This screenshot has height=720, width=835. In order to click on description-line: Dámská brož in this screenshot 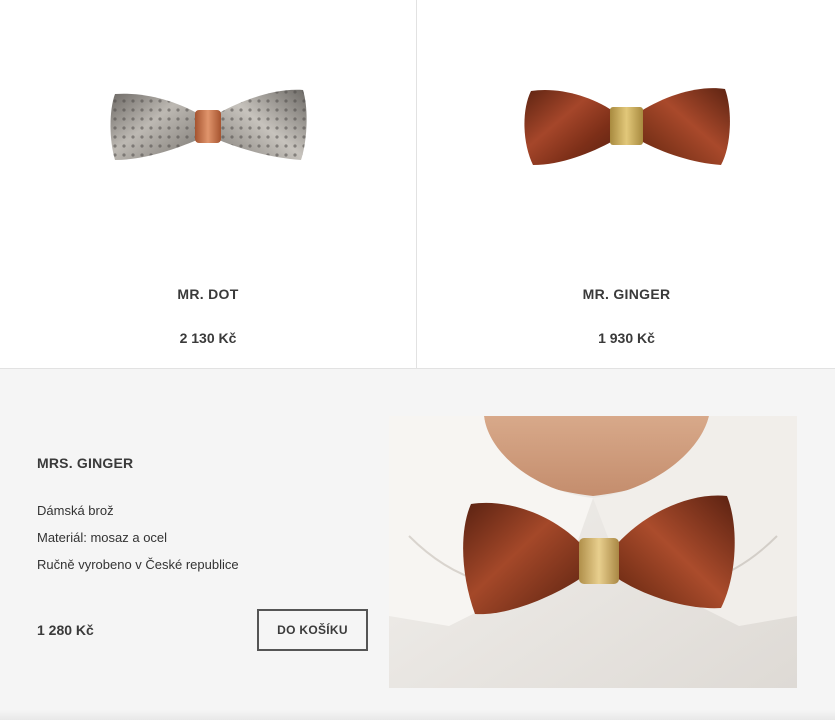, I will do `click(75, 510)`.